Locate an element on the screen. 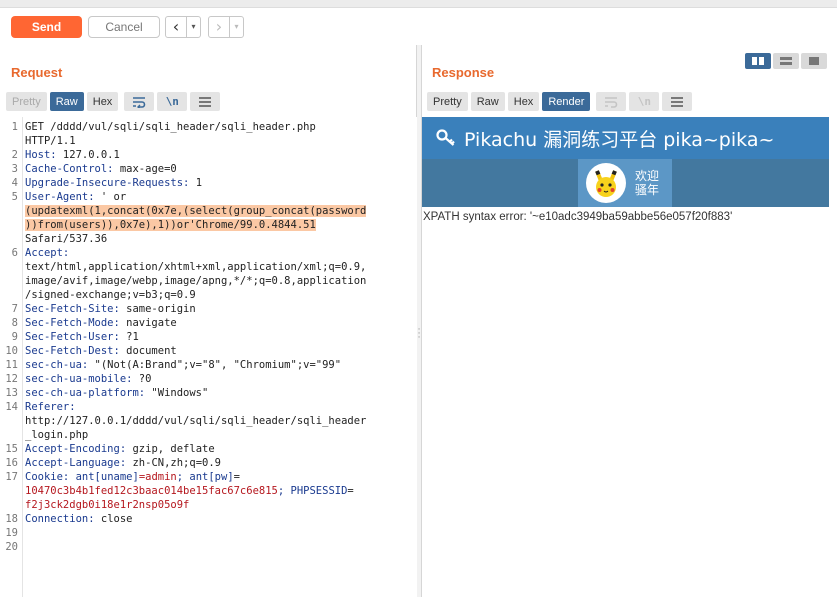 This screenshot has width=837, height=597. editor-line: 8 Sec-Fetch-Mode: navigate is located at coordinates (208, 323).